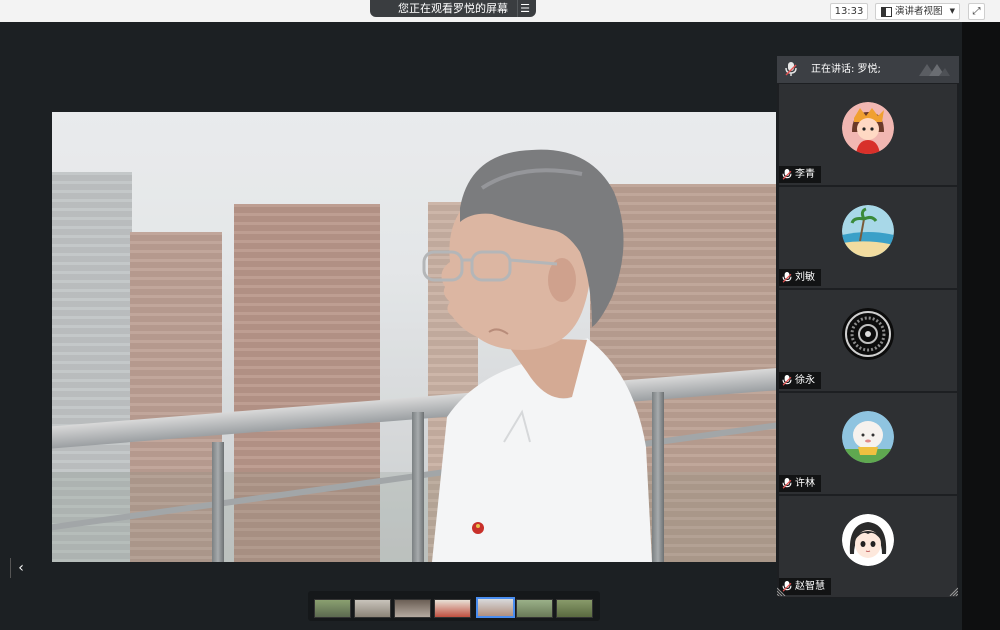 This screenshot has height=630, width=1000. Describe the element at coordinates (805, 483) in the screenshot. I see `participant-name: 许林` at that location.